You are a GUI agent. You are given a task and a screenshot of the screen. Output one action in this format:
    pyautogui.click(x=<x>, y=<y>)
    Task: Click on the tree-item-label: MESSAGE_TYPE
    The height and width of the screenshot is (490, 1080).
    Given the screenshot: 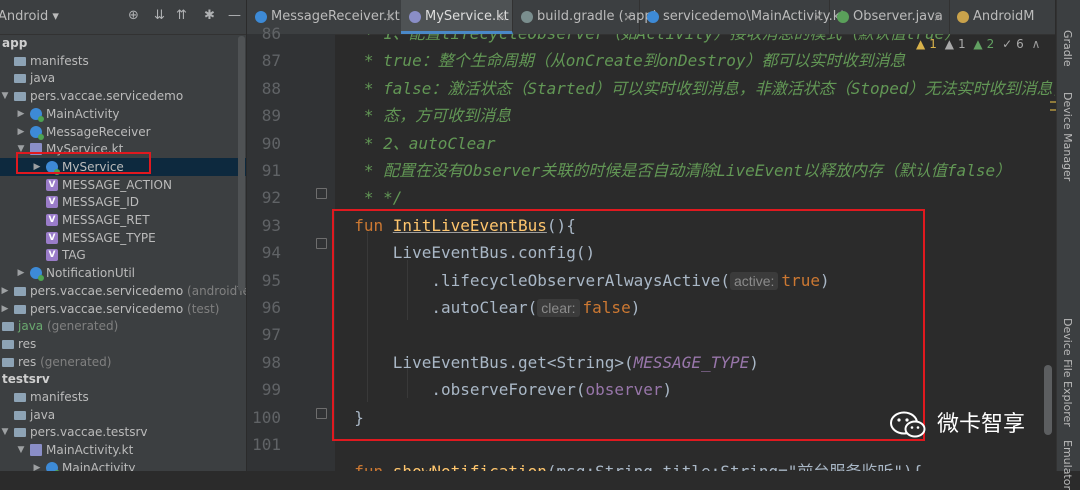 What is the action you would take?
    pyautogui.click(x=109, y=237)
    